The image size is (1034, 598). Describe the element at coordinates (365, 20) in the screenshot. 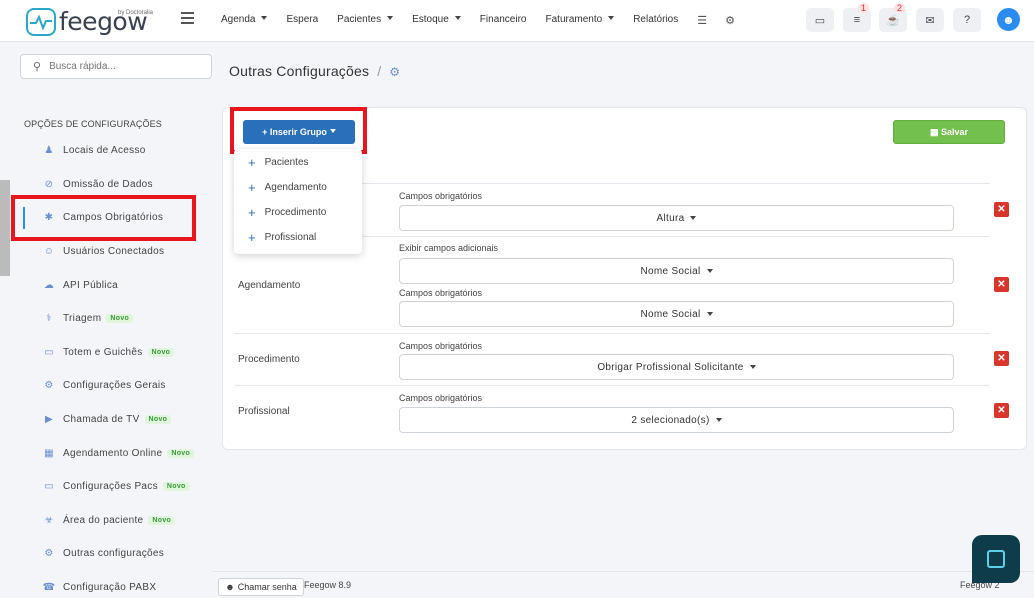

I see `nav-pacientes: Pacientes` at that location.